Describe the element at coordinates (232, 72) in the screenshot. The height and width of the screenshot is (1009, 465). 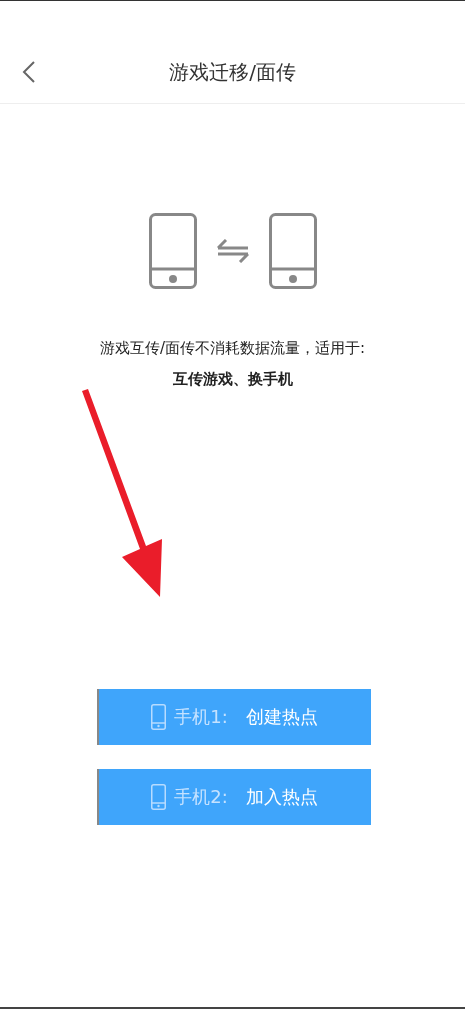
I see `page-title: 游戏迁移/面传` at that location.